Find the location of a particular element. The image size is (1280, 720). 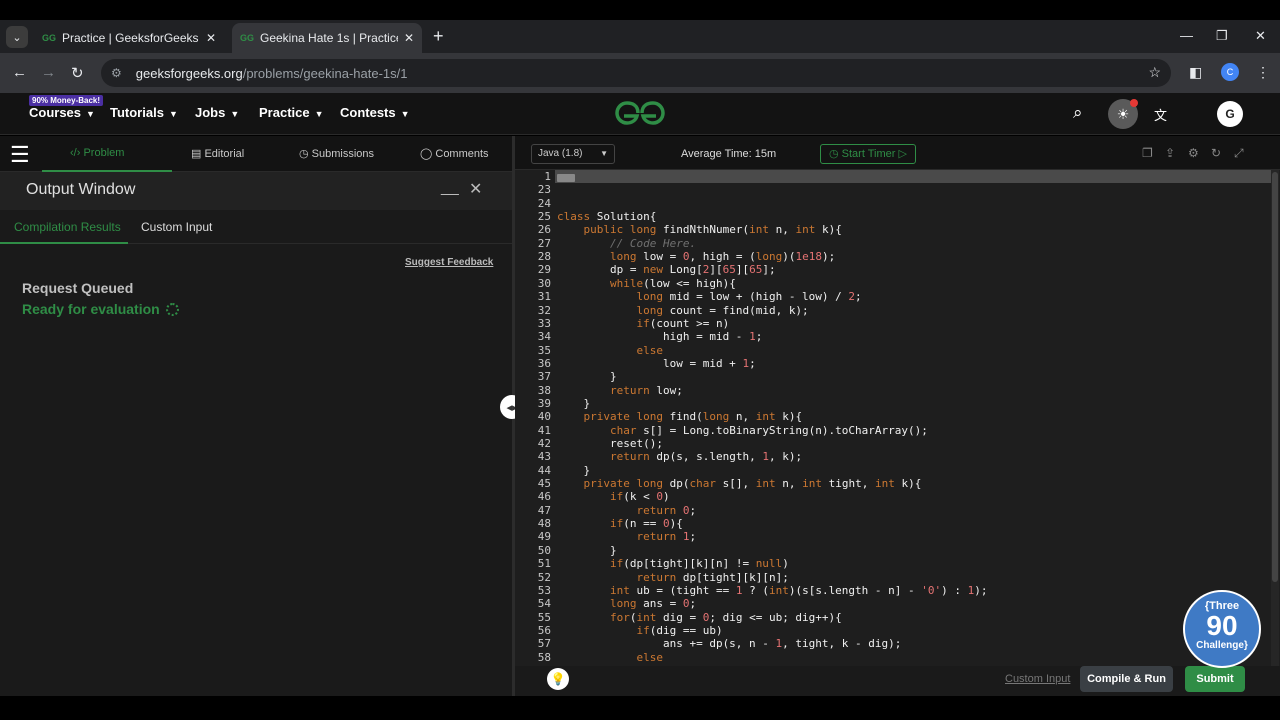

current-line-highlight is located at coordinates (914, 176).